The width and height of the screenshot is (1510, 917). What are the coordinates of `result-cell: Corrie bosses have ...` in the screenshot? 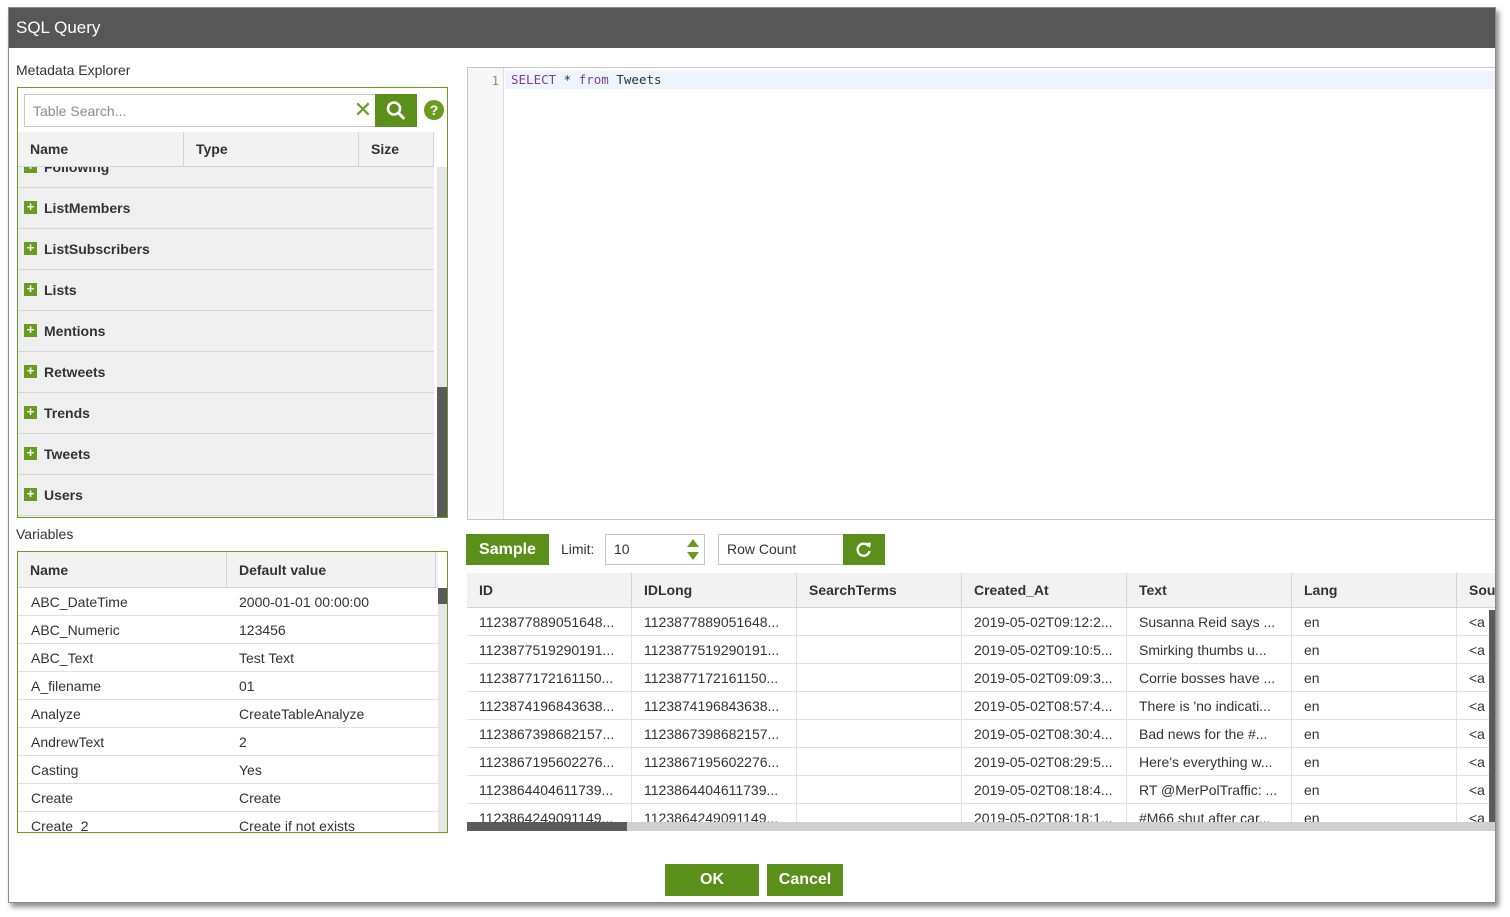 It's located at (1209, 678).